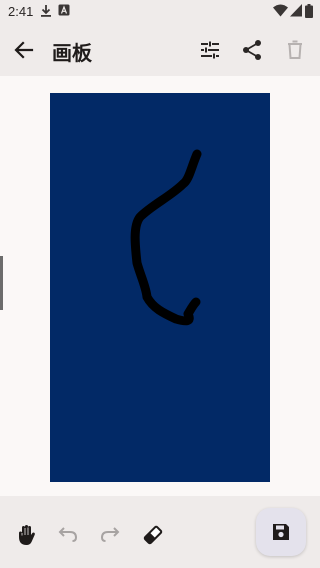  What do you see at coordinates (210, 50) in the screenshot?
I see `tune-icon` at bounding box center [210, 50].